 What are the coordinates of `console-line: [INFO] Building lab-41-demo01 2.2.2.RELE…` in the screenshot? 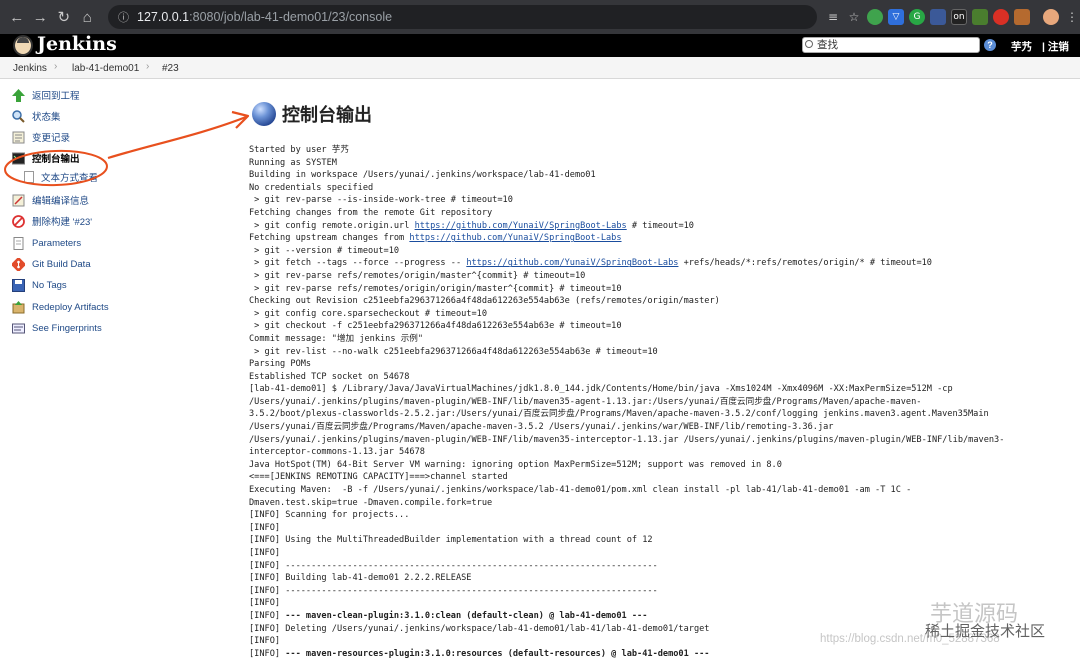 It's located at (360, 578).